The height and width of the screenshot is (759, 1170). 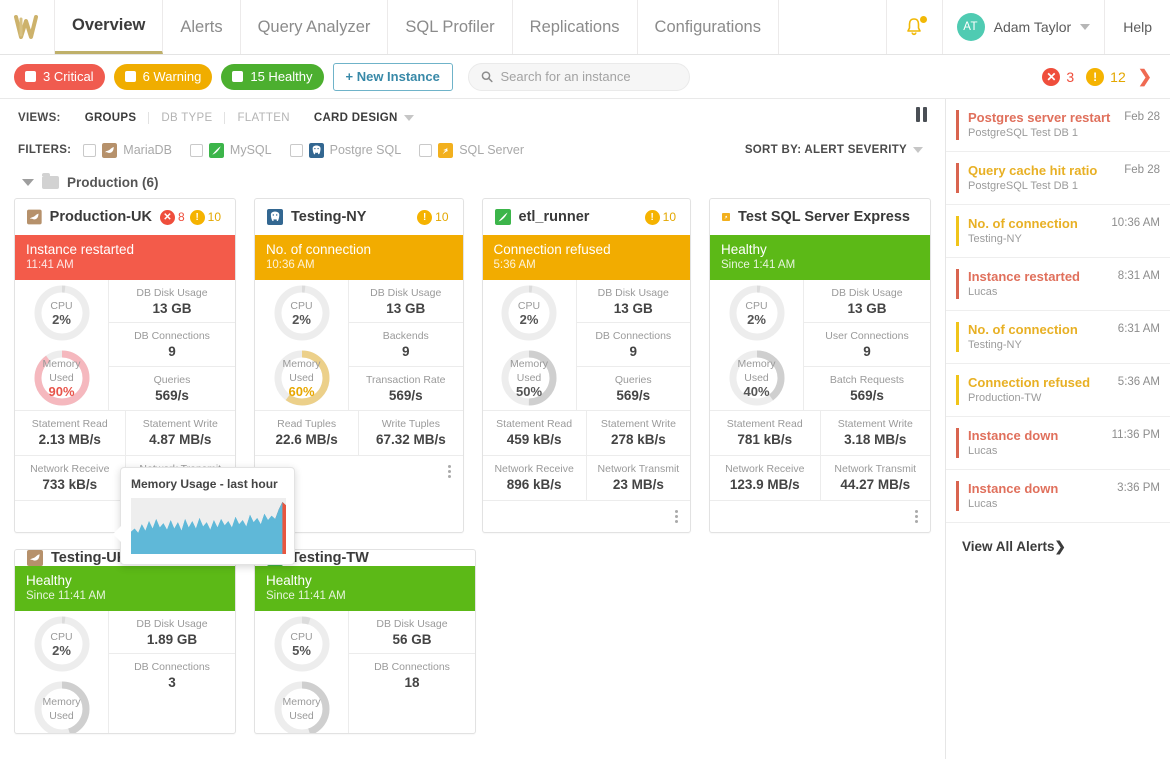 I want to click on app-logo, so click(x=27, y=27).